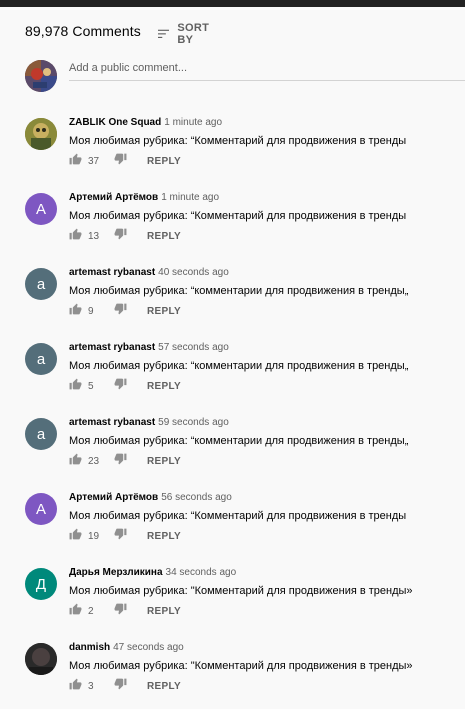 The width and height of the screenshot is (465, 709). I want to click on sort-by-button: SORT BY, so click(186, 34).